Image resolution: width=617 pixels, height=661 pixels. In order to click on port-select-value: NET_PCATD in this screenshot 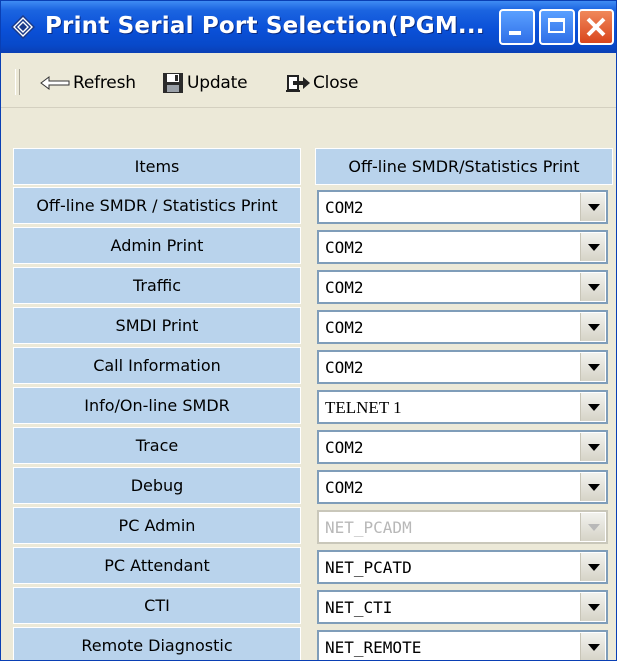, I will do `click(368, 567)`.